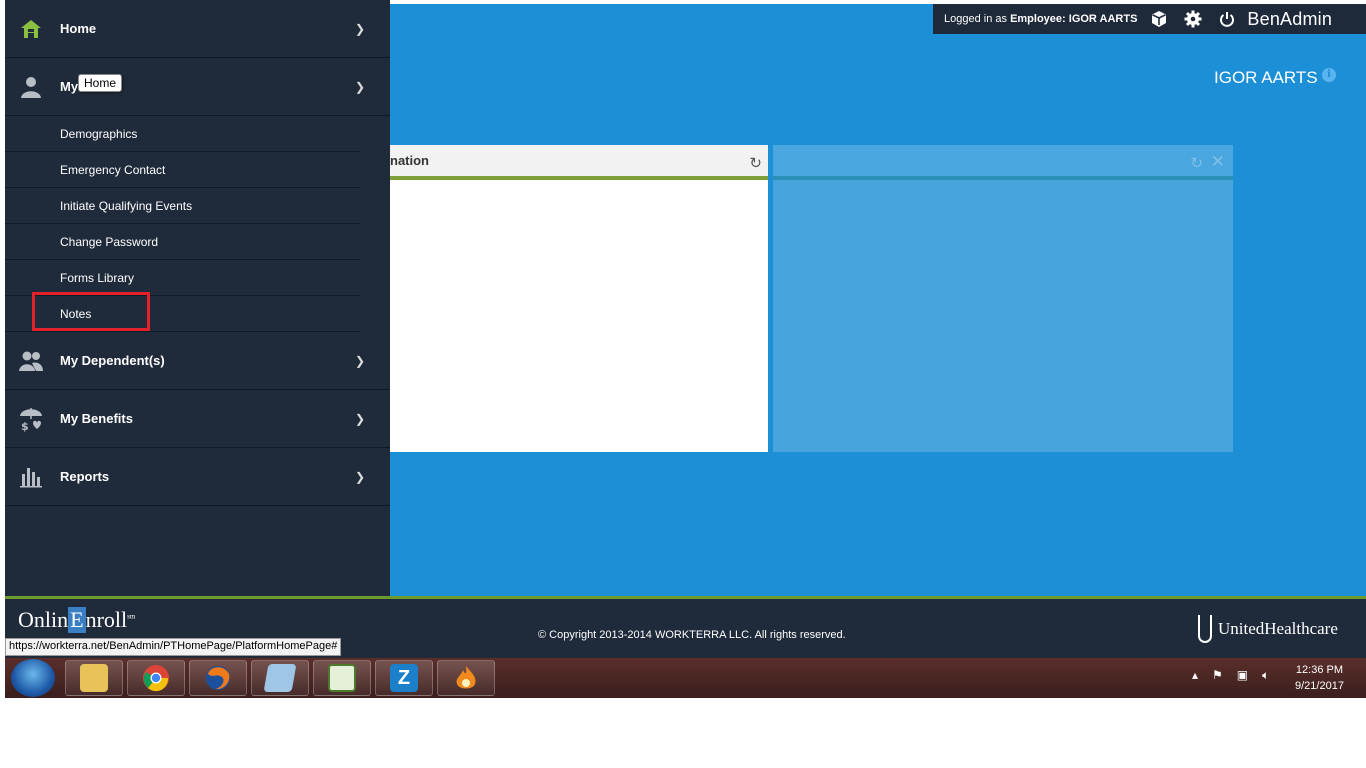 Image resolution: width=1366 pixels, height=768 pixels. Describe the element at coordinates (85, 476) in the screenshot. I see `sidebar-item-label: Reports` at that location.